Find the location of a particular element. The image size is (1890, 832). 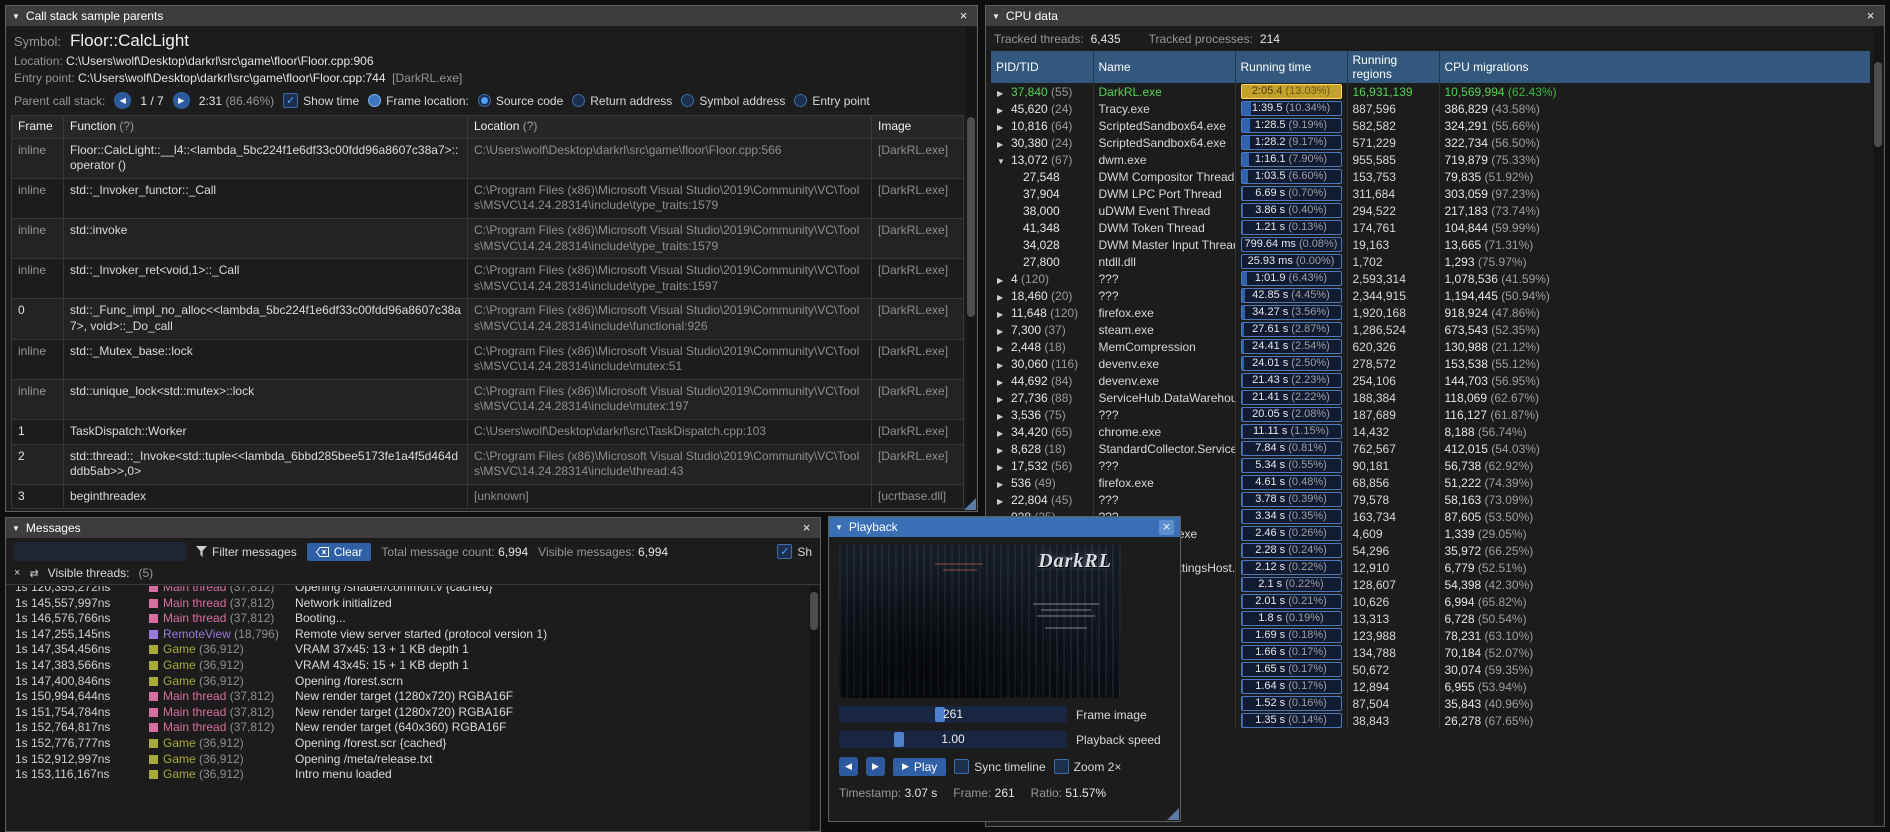

filter-input is located at coordinates (100, 551).